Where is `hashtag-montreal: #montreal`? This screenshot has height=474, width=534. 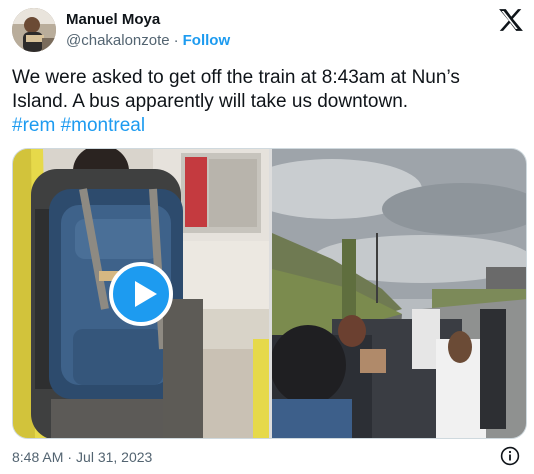
hashtag-montreal: #montreal is located at coordinates (103, 125).